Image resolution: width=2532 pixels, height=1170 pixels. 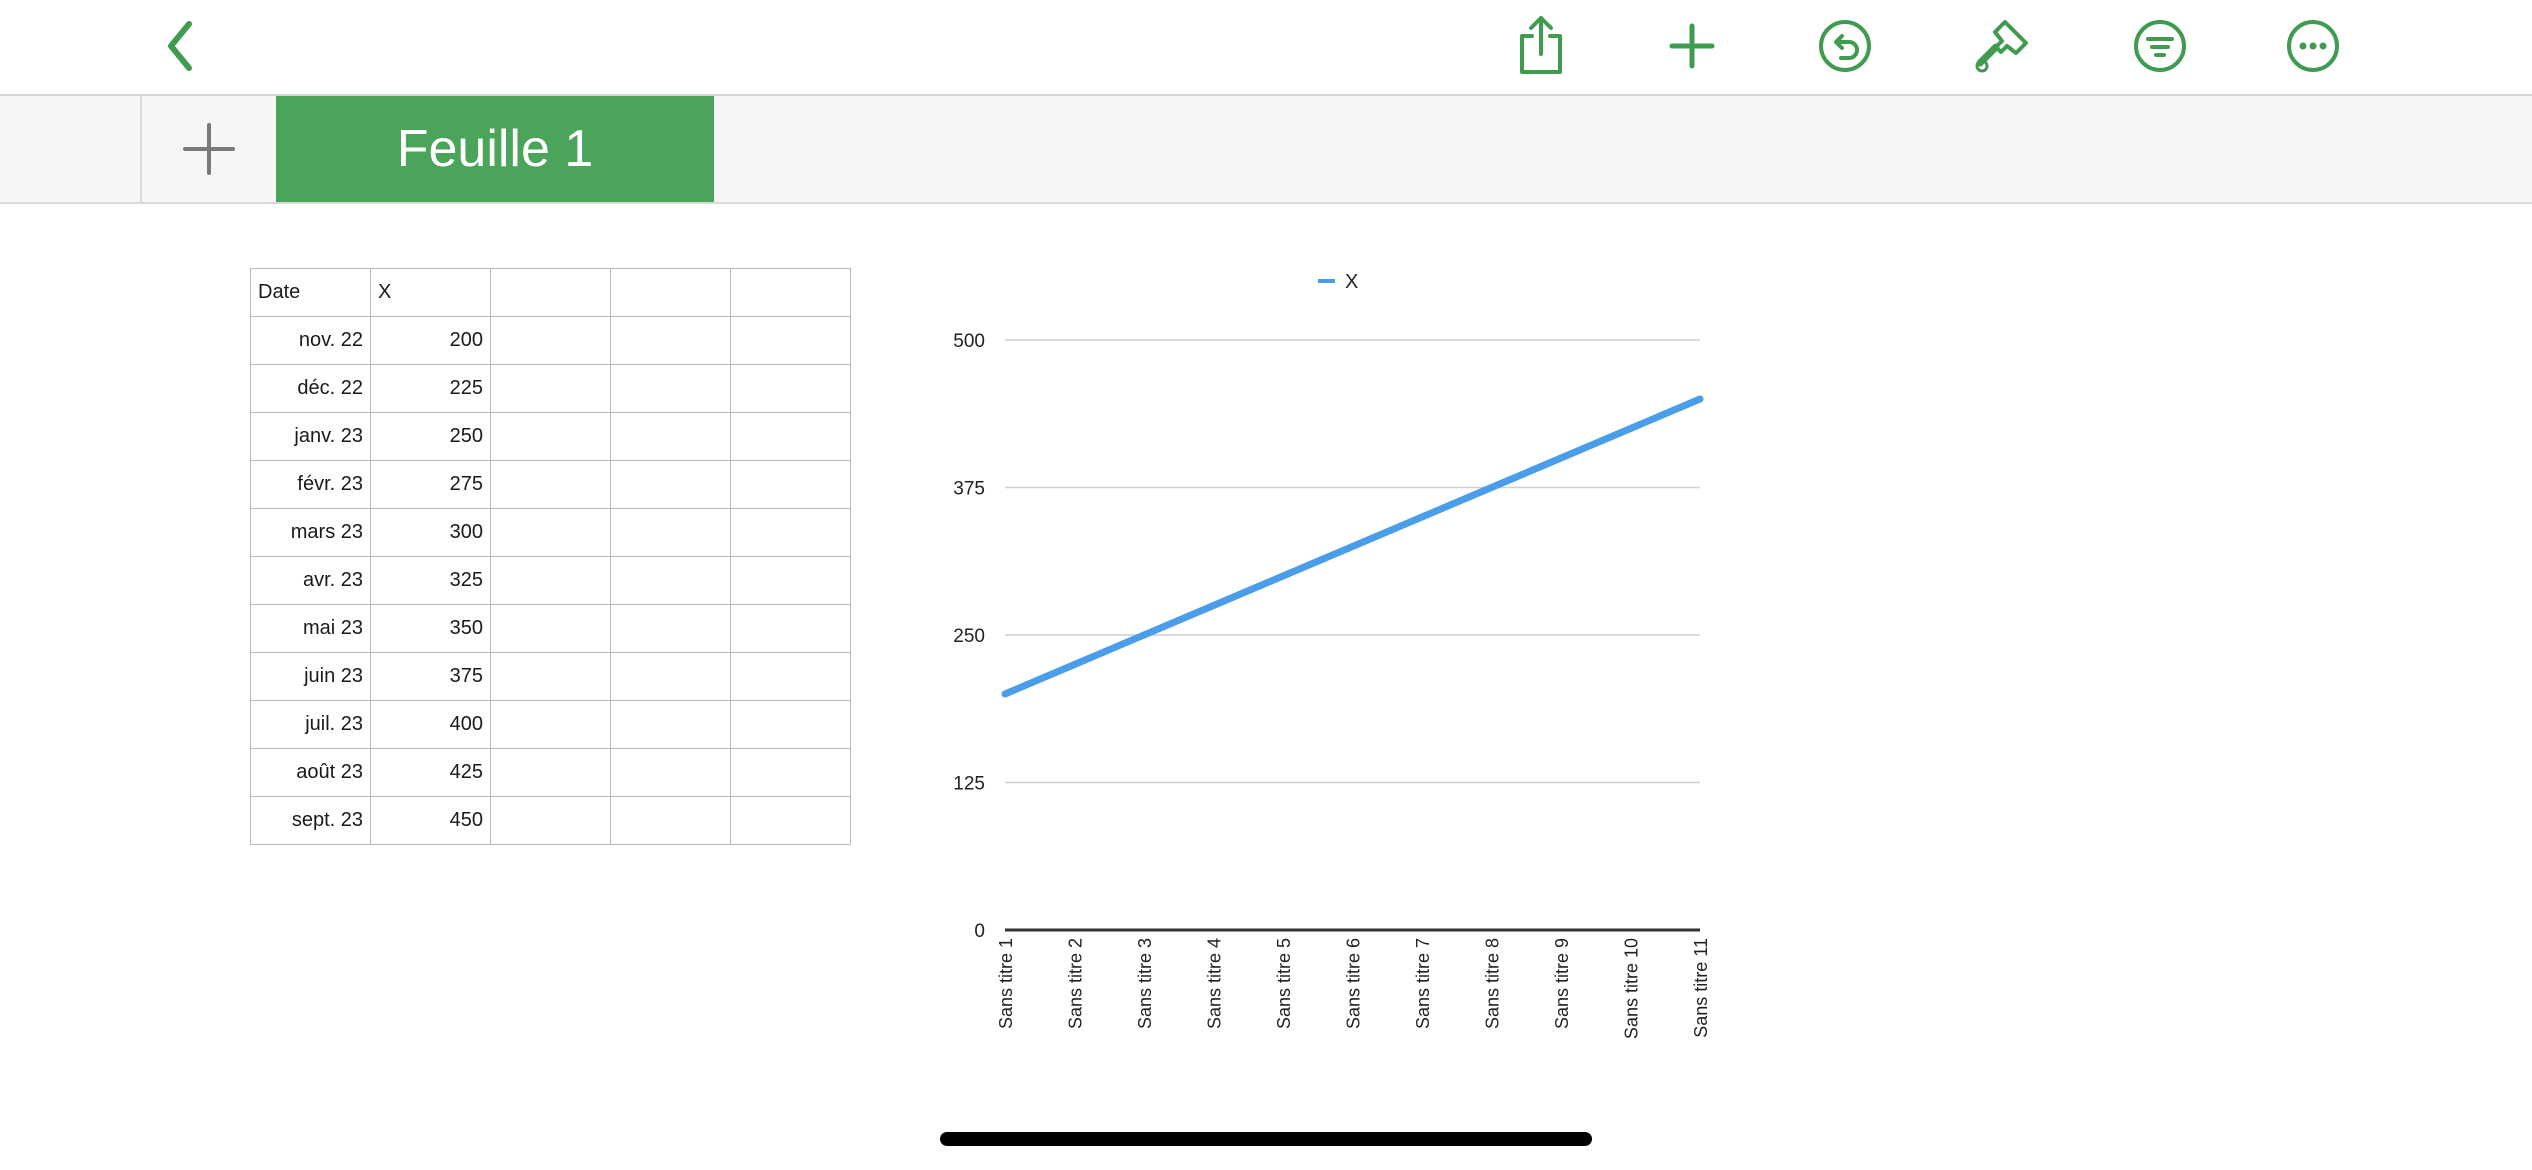 I want to click on paintbrush-icon, so click(x=2001, y=46).